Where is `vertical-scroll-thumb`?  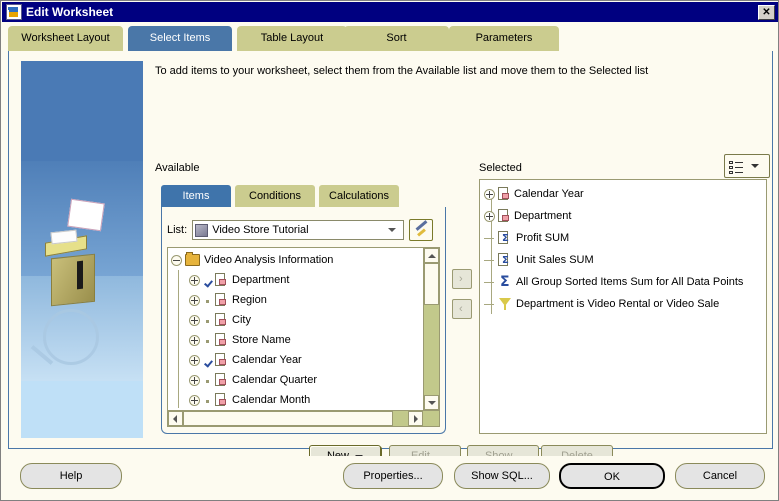
vertical-scroll-thumb is located at coordinates (431, 284).